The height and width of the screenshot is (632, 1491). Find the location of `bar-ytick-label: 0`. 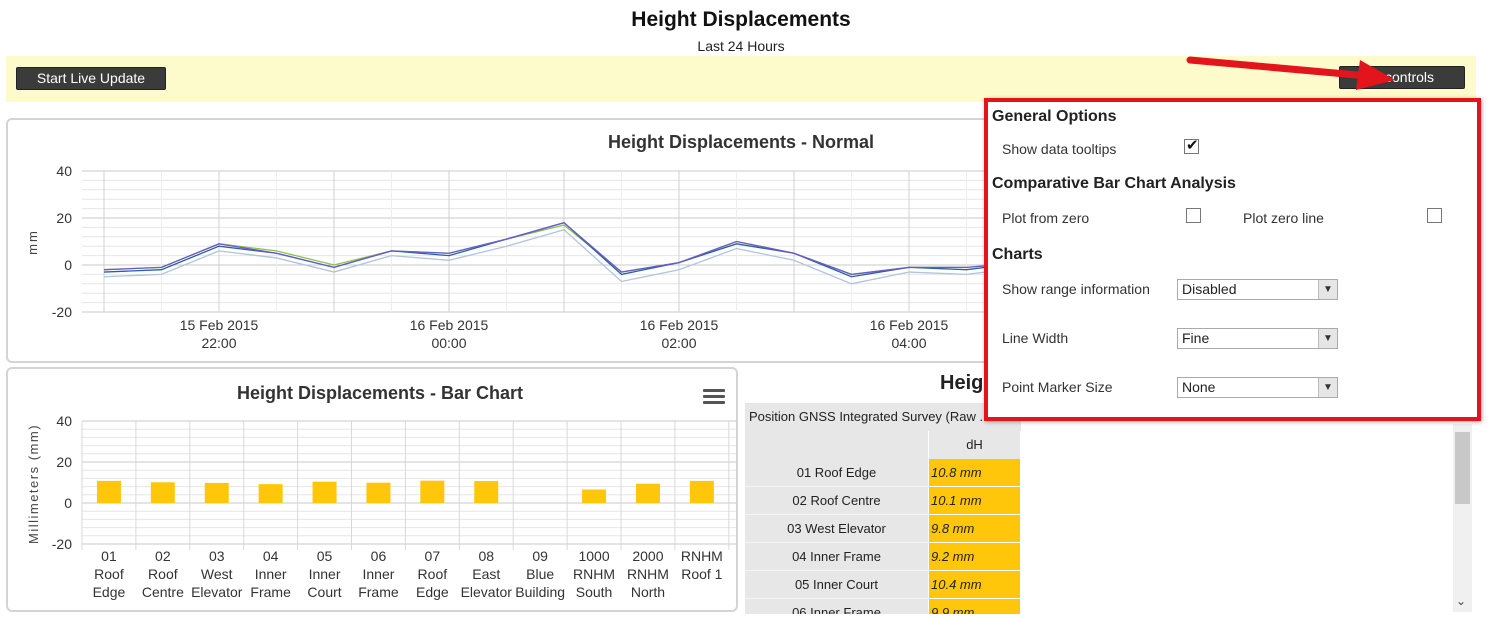

bar-ytick-label: 0 is located at coordinates (68, 503).